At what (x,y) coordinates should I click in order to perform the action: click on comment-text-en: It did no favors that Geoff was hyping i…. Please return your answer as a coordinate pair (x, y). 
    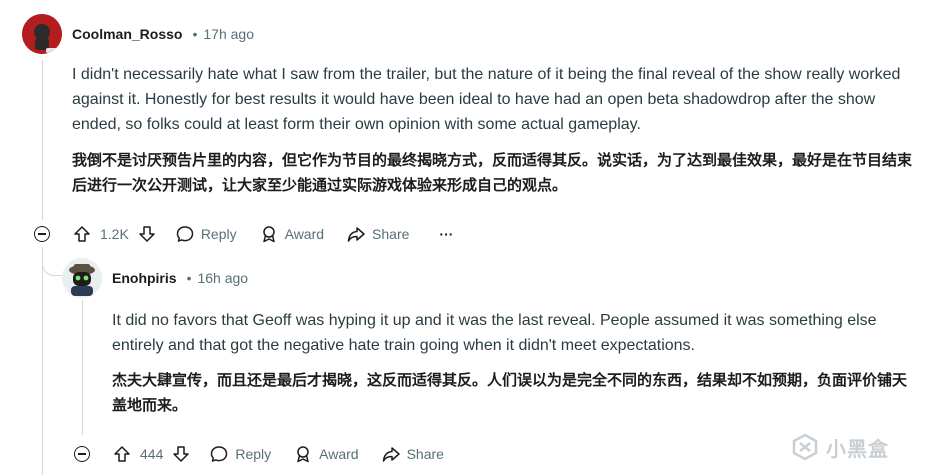
    Looking at the image, I should click on (494, 333).